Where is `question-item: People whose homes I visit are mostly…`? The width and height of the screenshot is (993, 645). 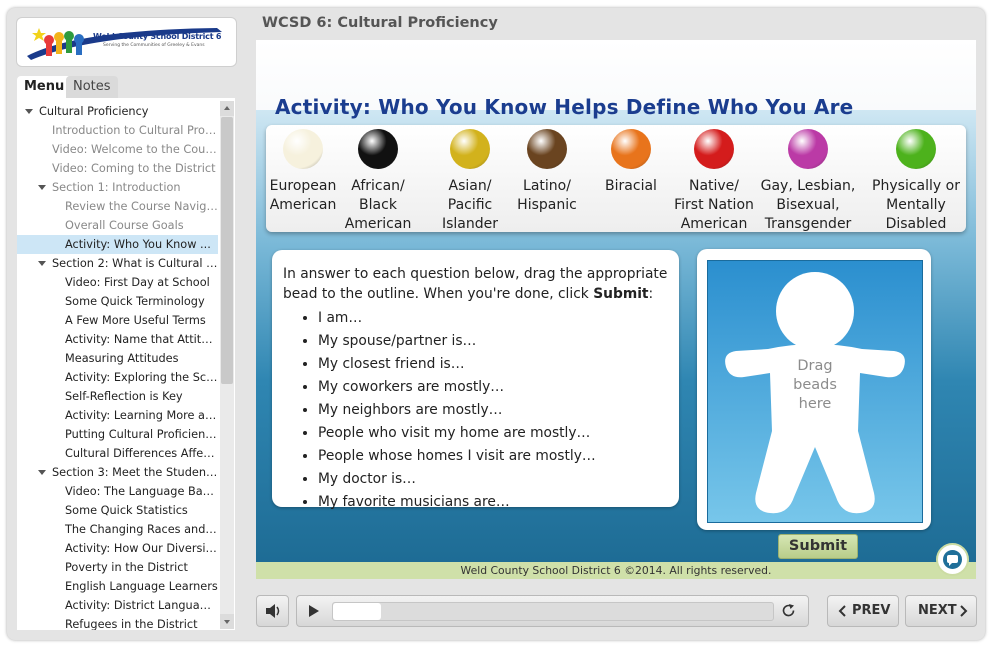
question-item: People whose homes I visit are mostly… is located at coordinates (457, 456).